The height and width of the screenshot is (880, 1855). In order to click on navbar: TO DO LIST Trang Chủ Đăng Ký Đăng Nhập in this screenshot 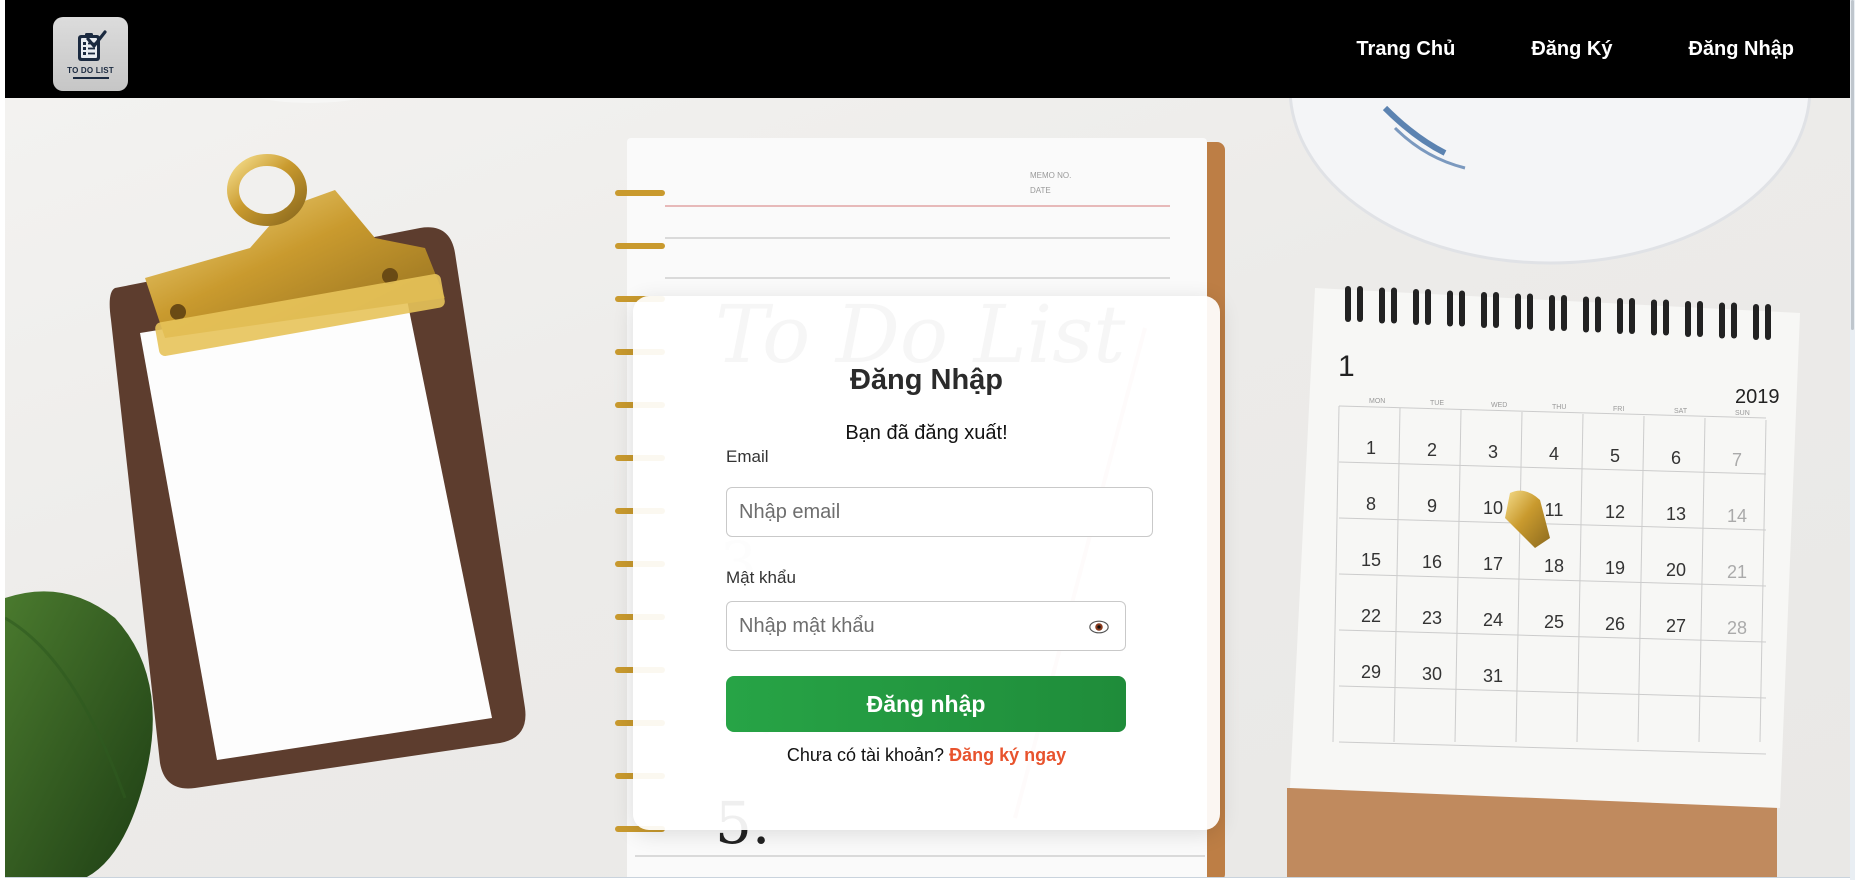, I will do `click(927, 49)`.